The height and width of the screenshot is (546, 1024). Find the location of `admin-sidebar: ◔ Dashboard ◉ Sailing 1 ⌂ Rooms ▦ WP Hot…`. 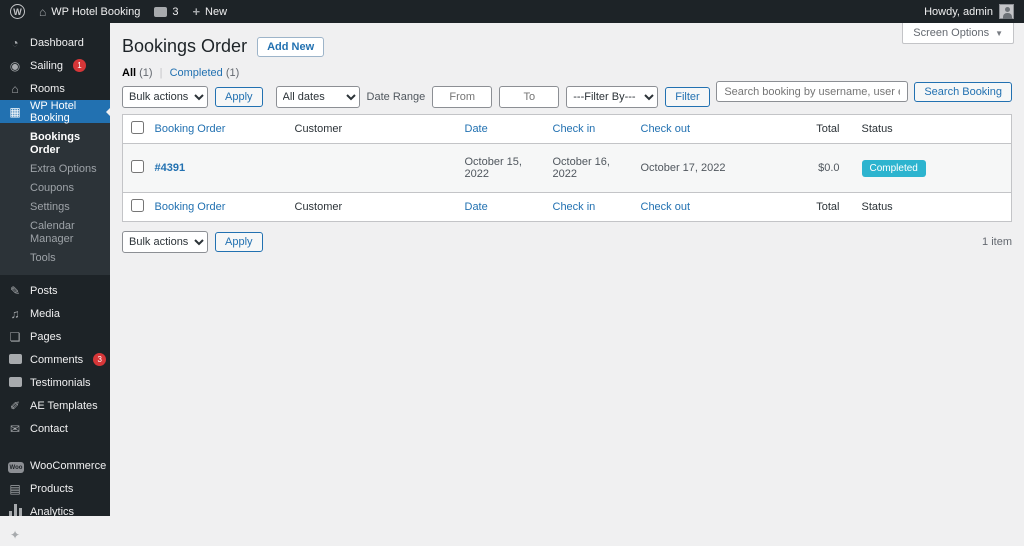

admin-sidebar: ◔ Dashboard ◉ Sailing 1 ⌂ Rooms ▦ WP Hot… is located at coordinates (55, 282).